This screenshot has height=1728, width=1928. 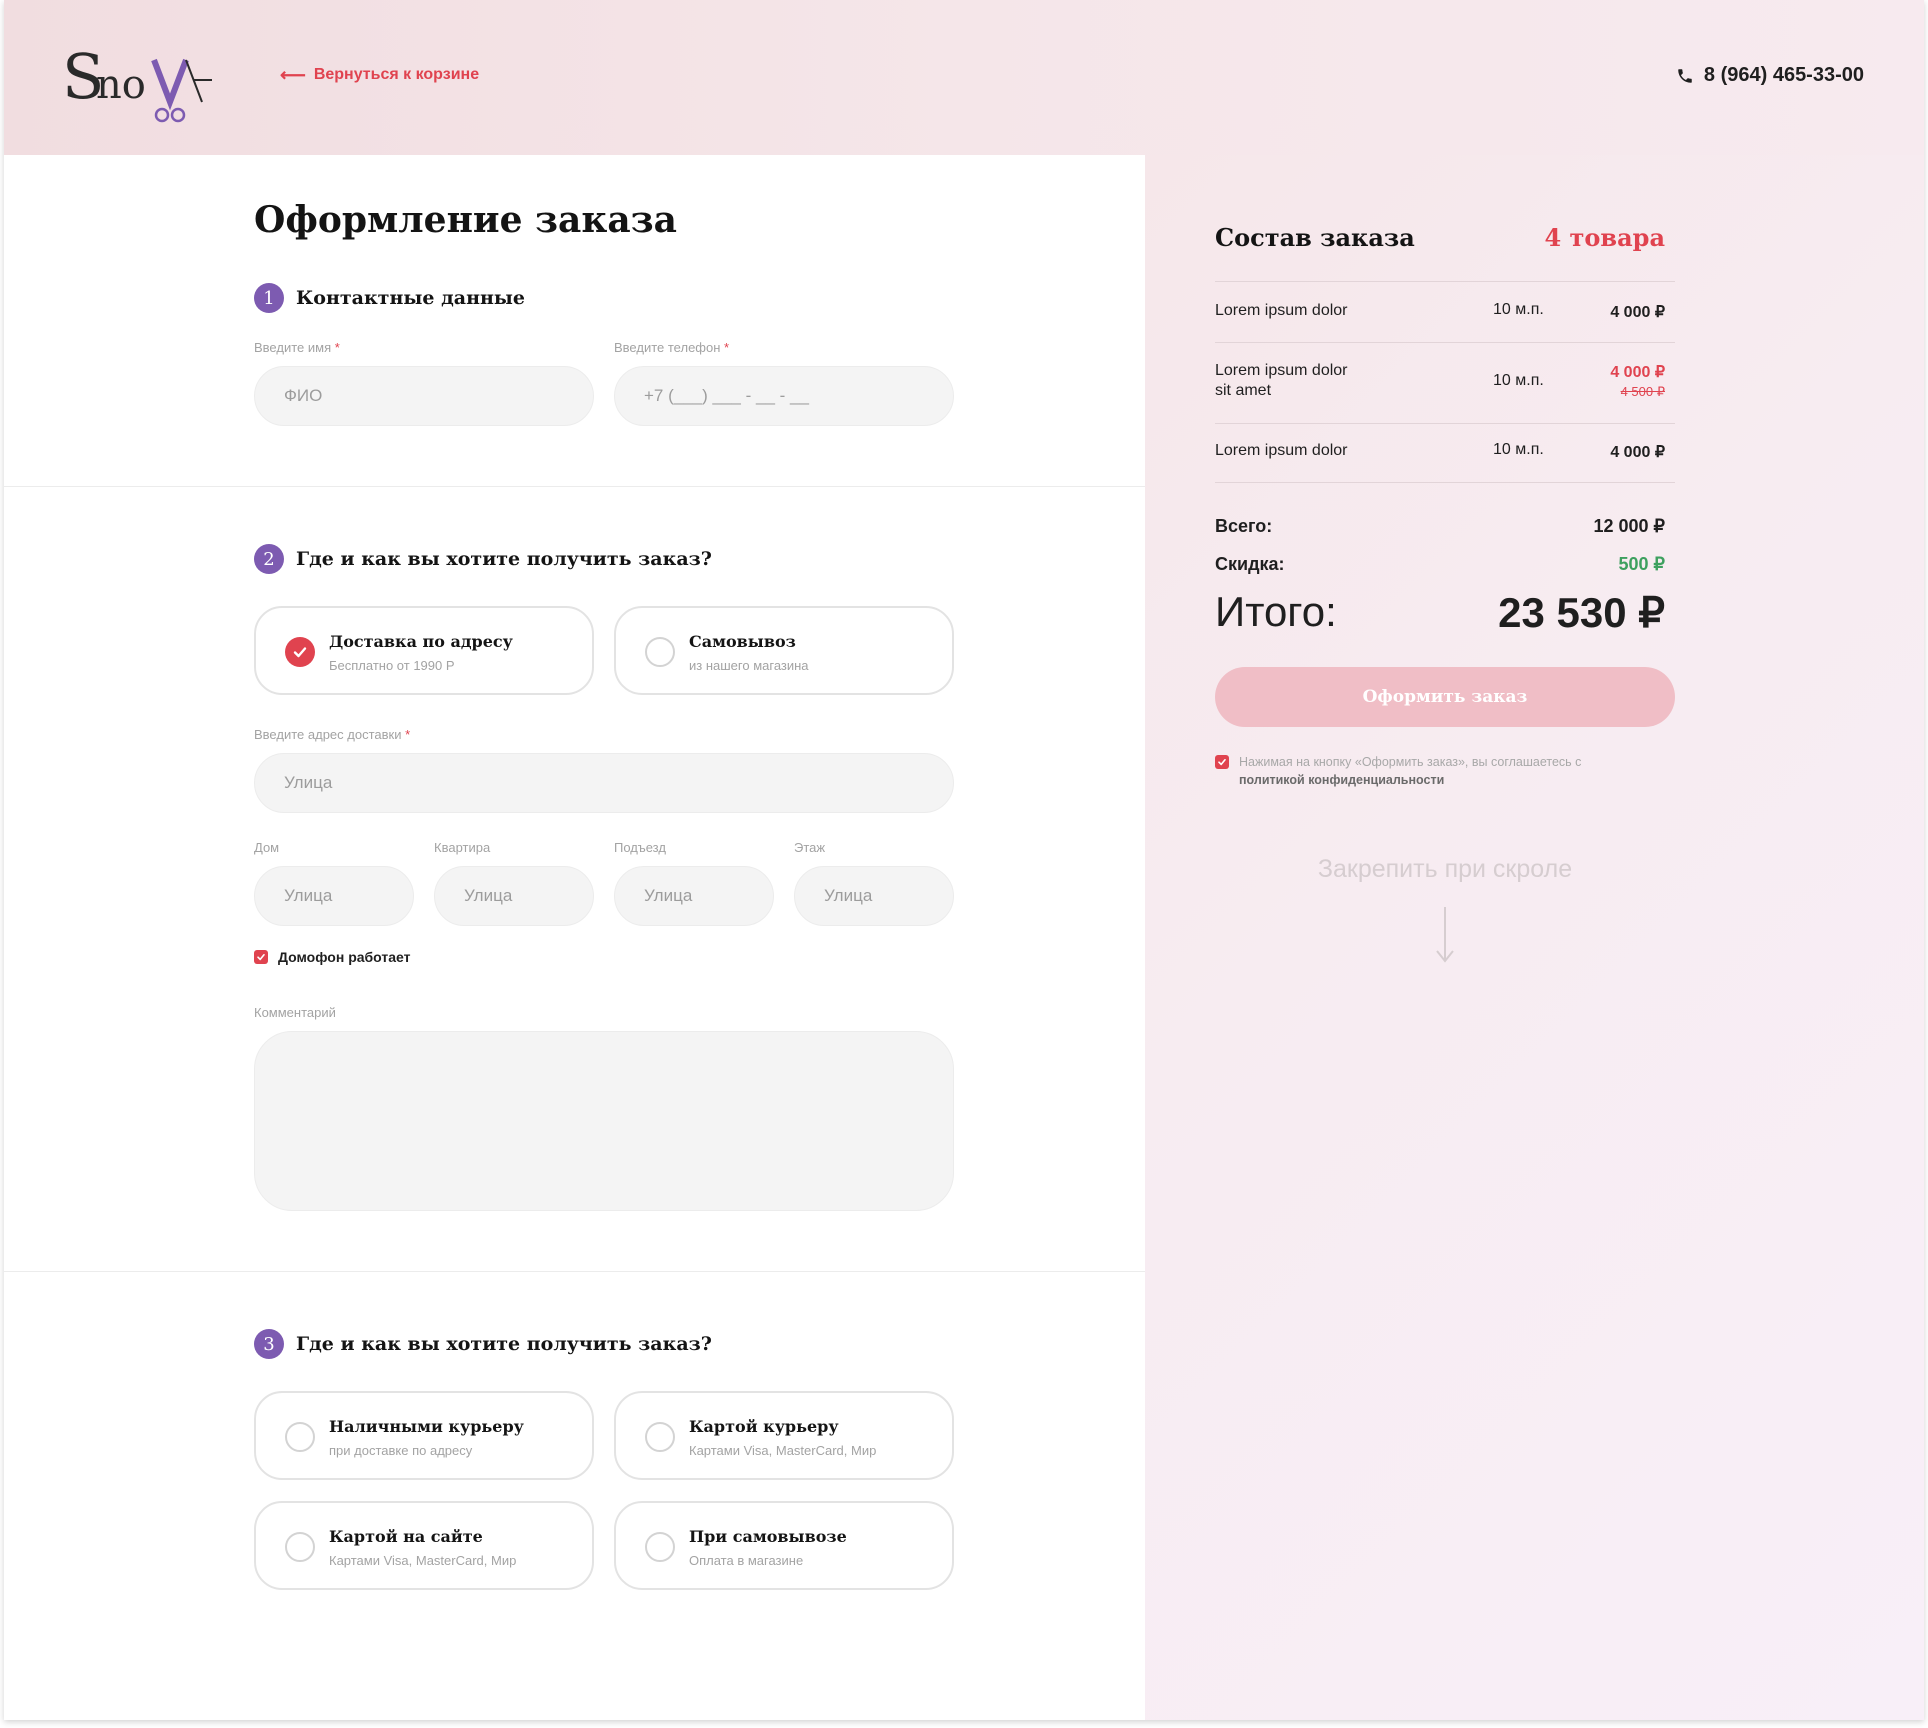 What do you see at coordinates (344, 957) in the screenshot?
I see `intercom-label: Домофон работает` at bounding box center [344, 957].